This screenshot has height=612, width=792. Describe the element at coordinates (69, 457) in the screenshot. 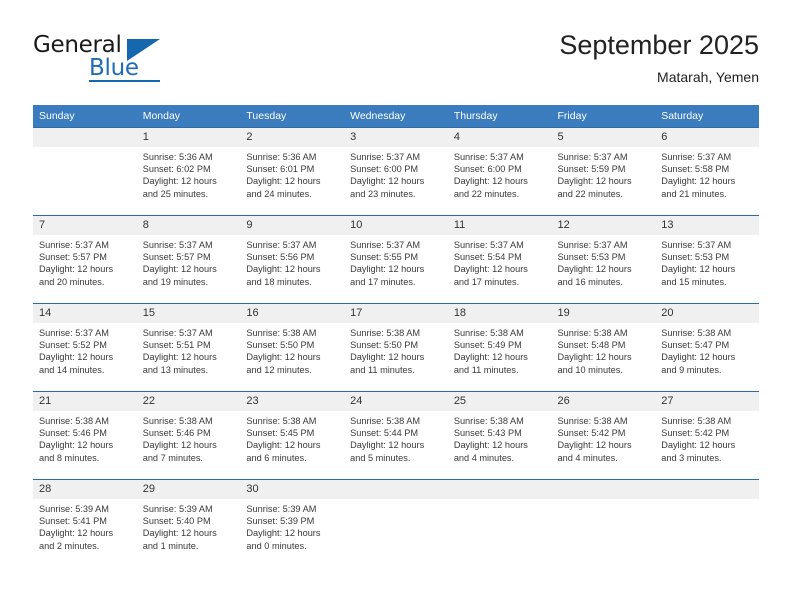

I see `daylight-duration-line2: and 8 minutes.` at that location.